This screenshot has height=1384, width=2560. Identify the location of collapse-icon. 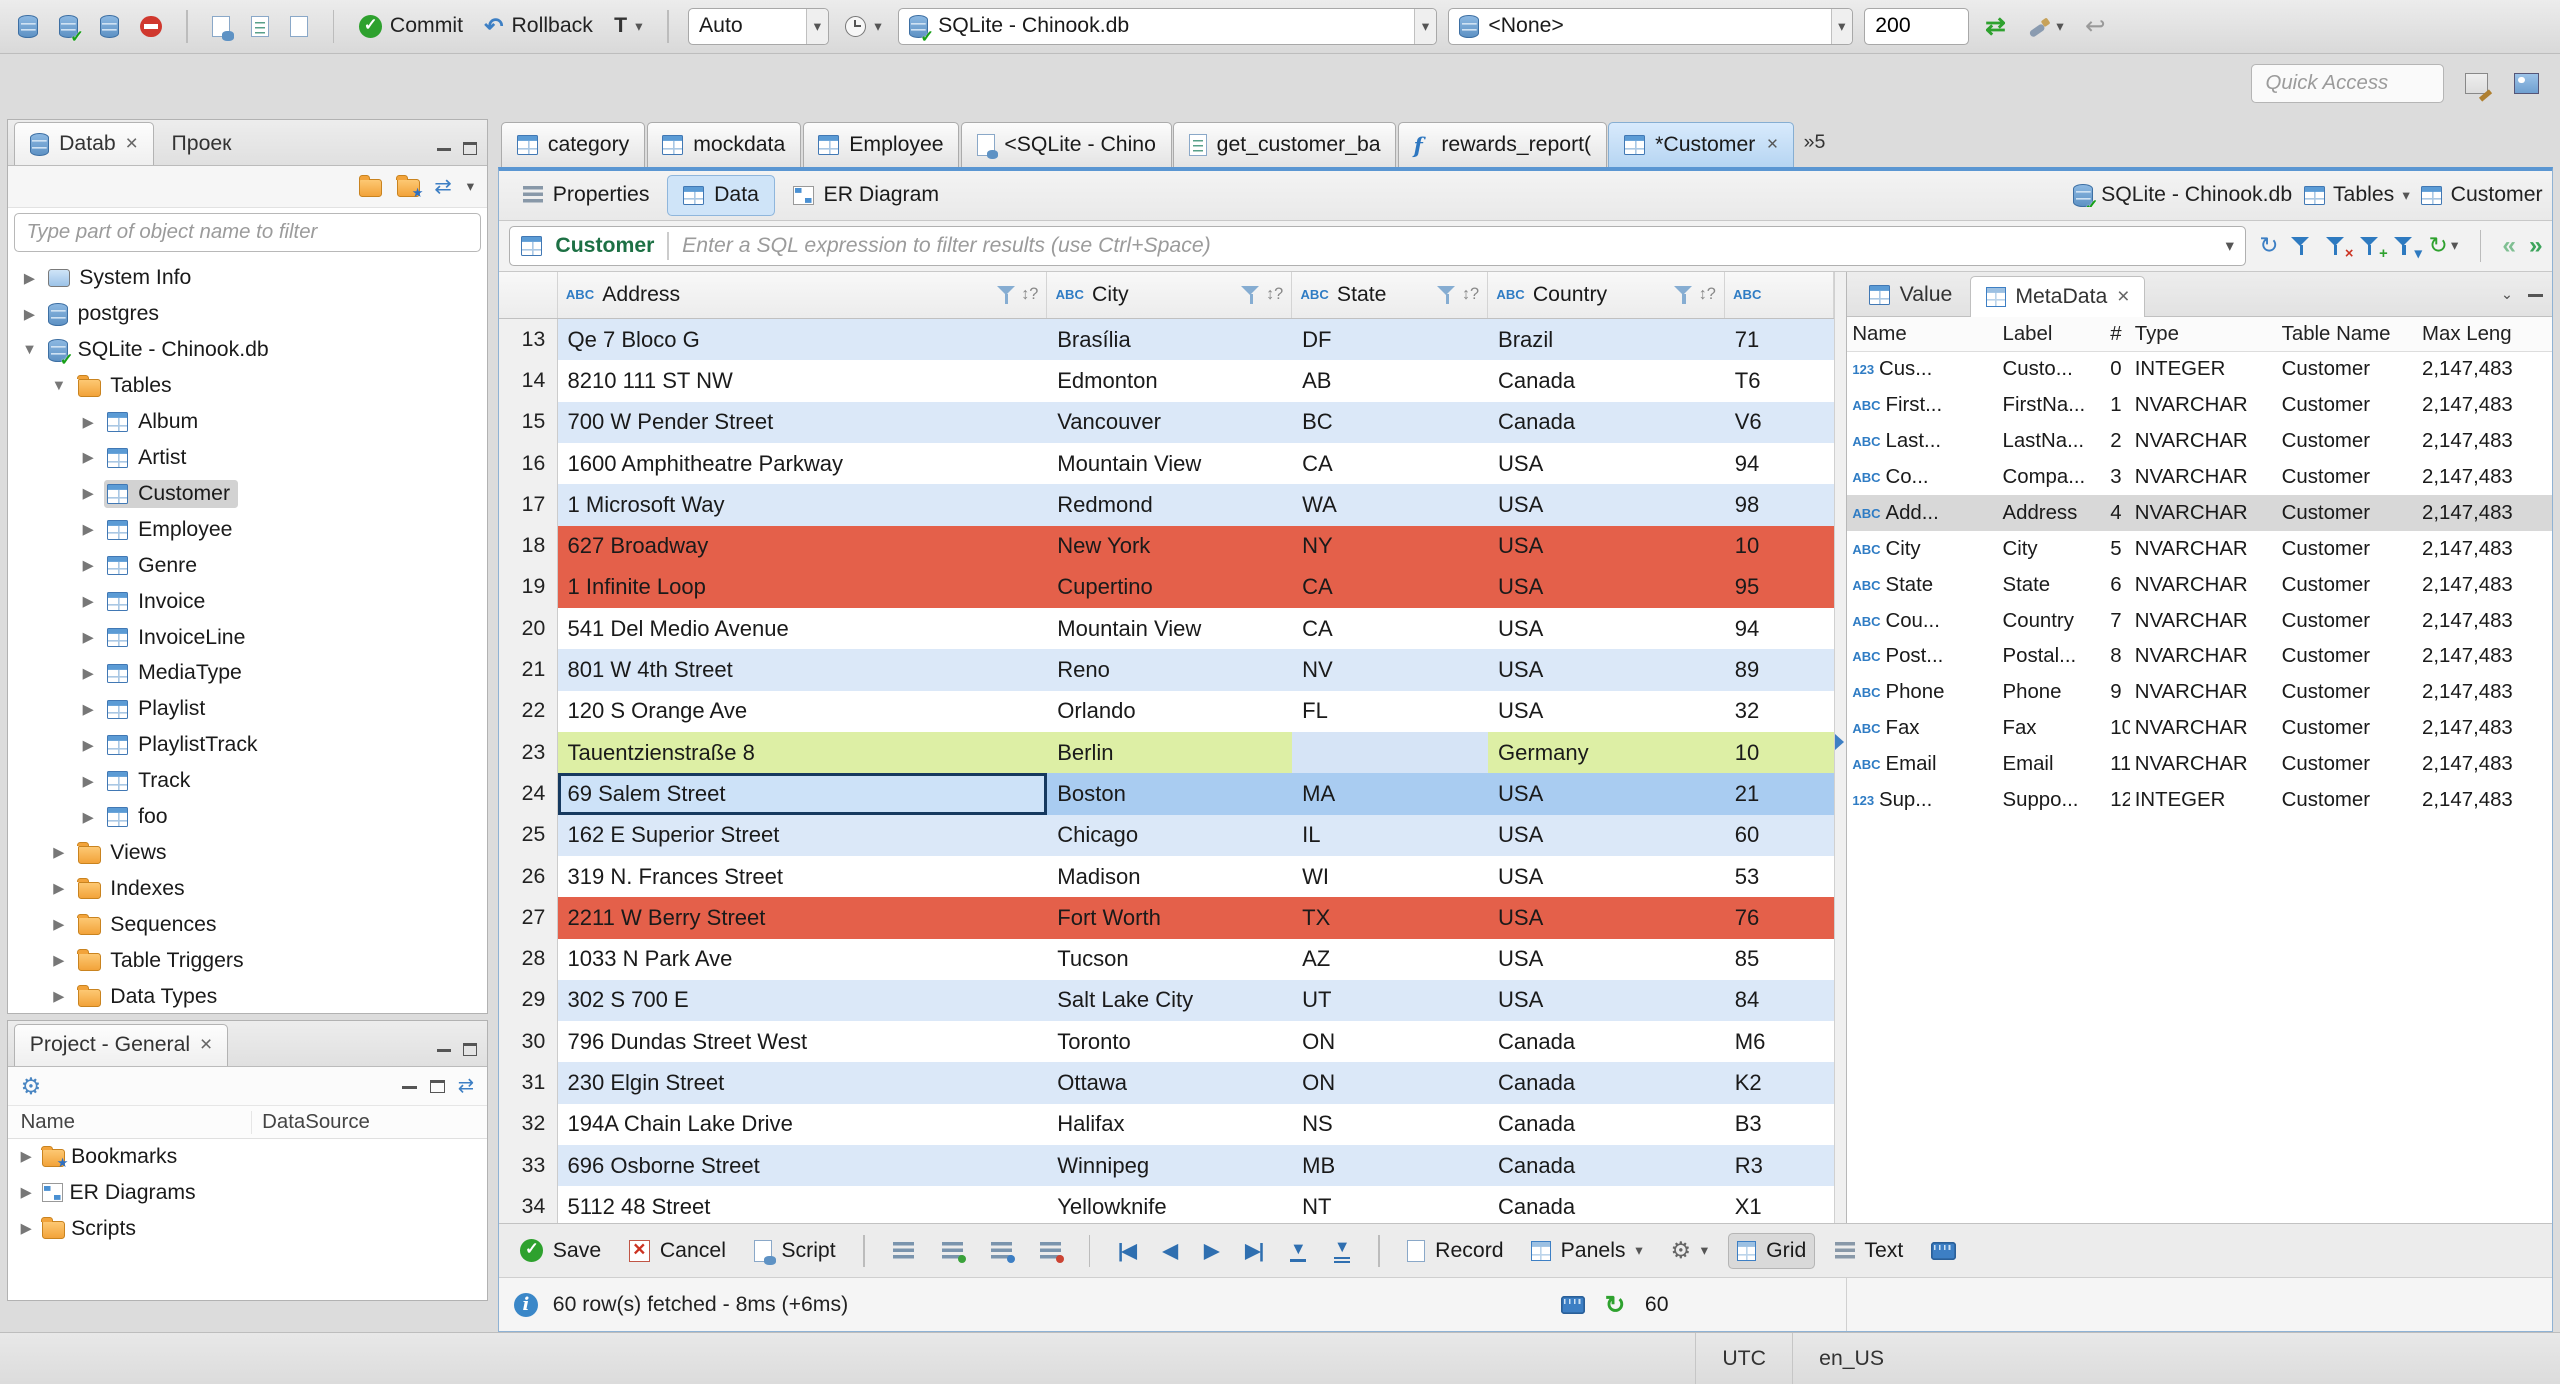
(409, 1086).